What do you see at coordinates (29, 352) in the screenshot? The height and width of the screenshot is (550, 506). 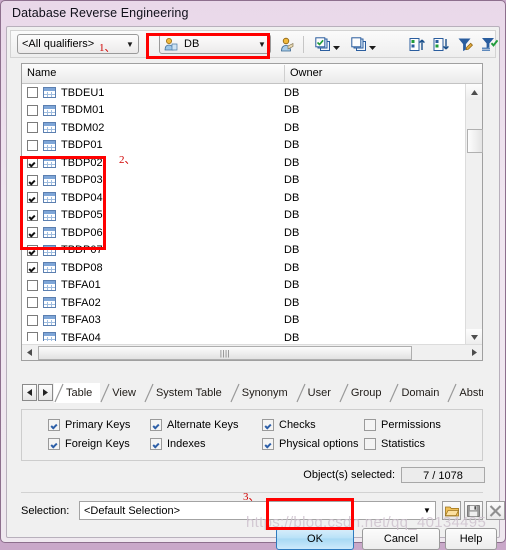 I see `scroll-left-icon` at bounding box center [29, 352].